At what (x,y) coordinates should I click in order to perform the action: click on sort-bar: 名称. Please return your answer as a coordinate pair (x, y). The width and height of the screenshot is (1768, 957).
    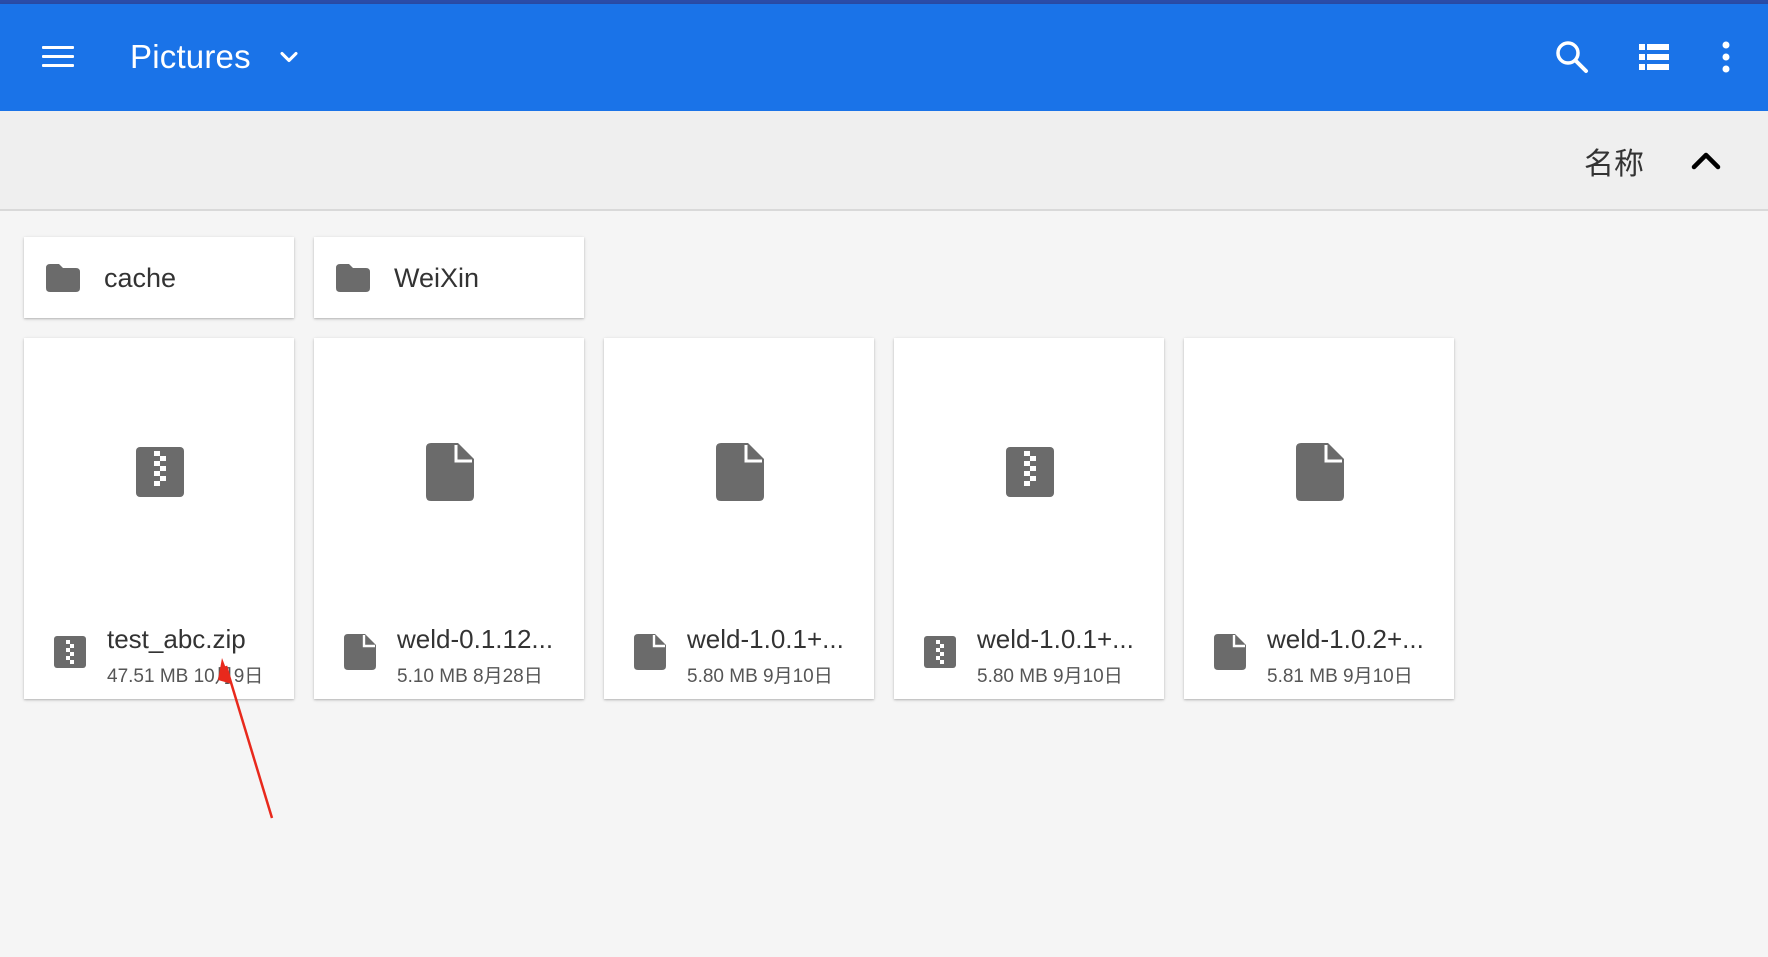
    Looking at the image, I should click on (884, 161).